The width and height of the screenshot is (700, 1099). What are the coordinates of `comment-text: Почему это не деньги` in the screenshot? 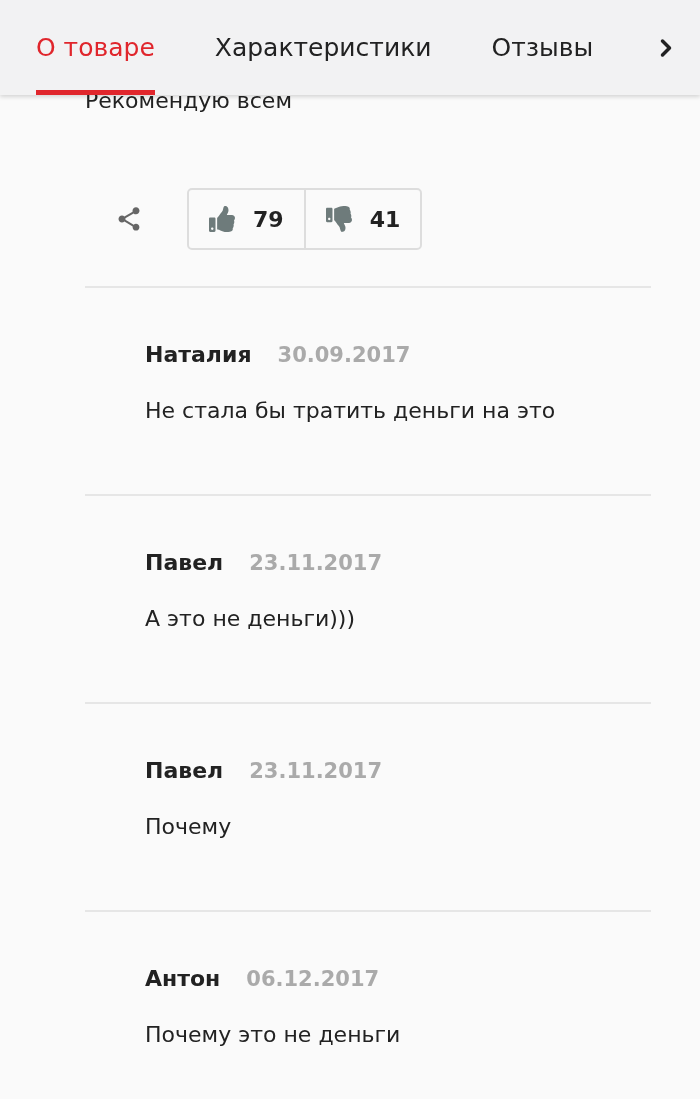 It's located at (273, 1034).